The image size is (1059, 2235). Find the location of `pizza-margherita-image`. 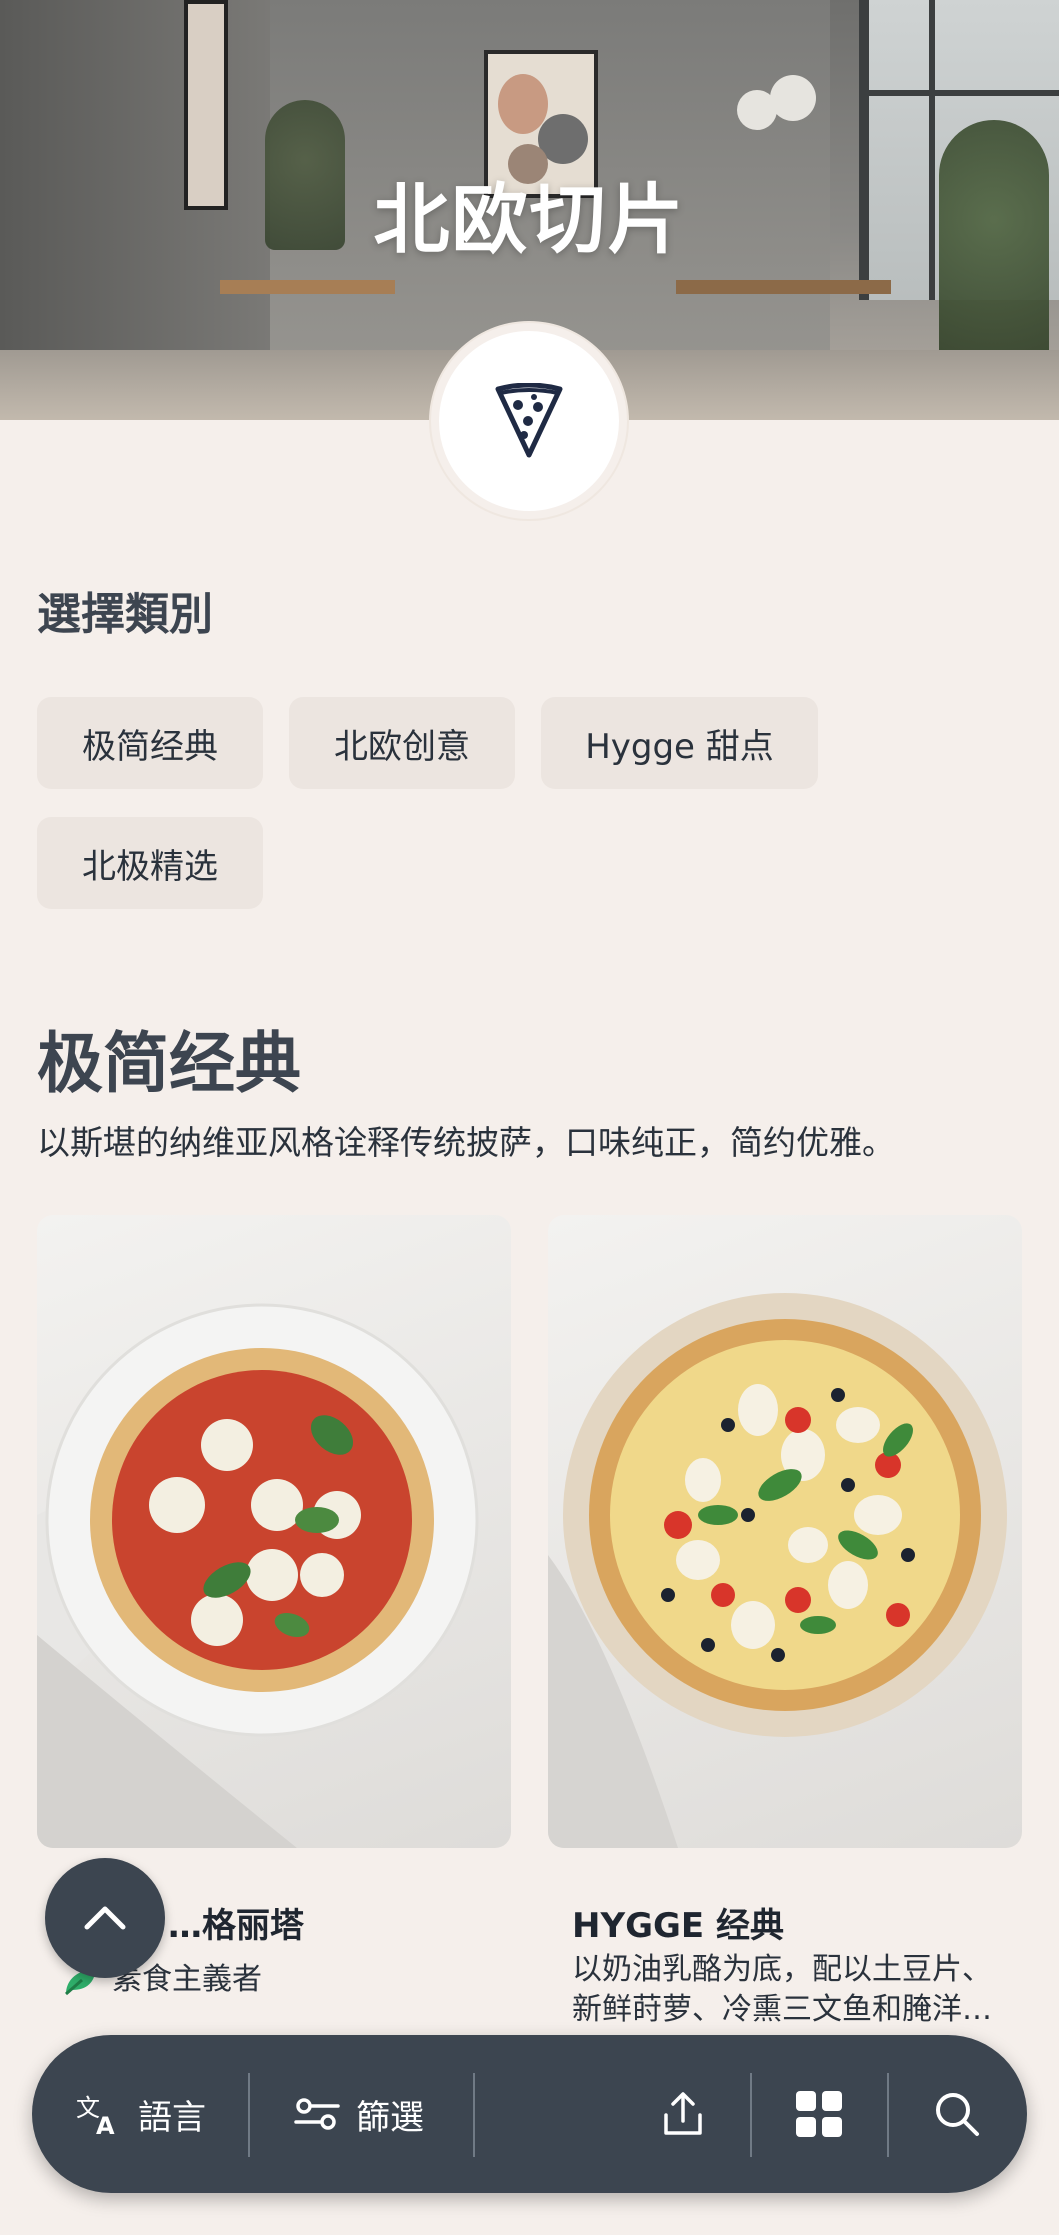

pizza-margherita-image is located at coordinates (258, 1575).